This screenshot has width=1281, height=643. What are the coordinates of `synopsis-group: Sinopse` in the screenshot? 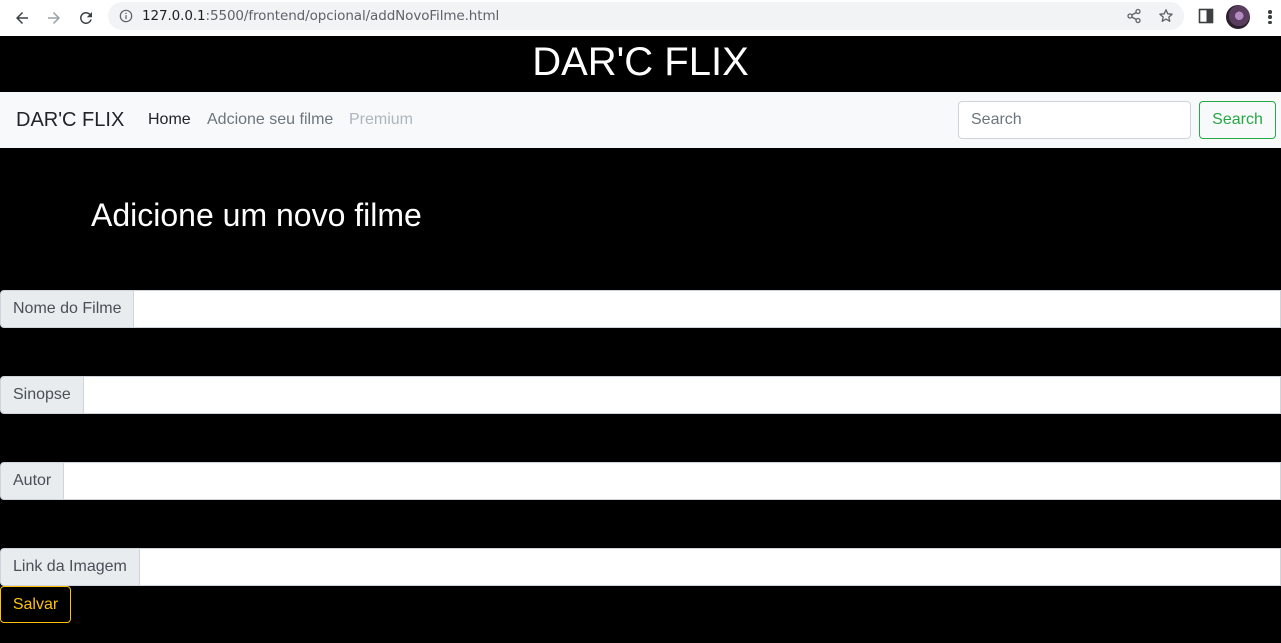 It's located at (640, 395).